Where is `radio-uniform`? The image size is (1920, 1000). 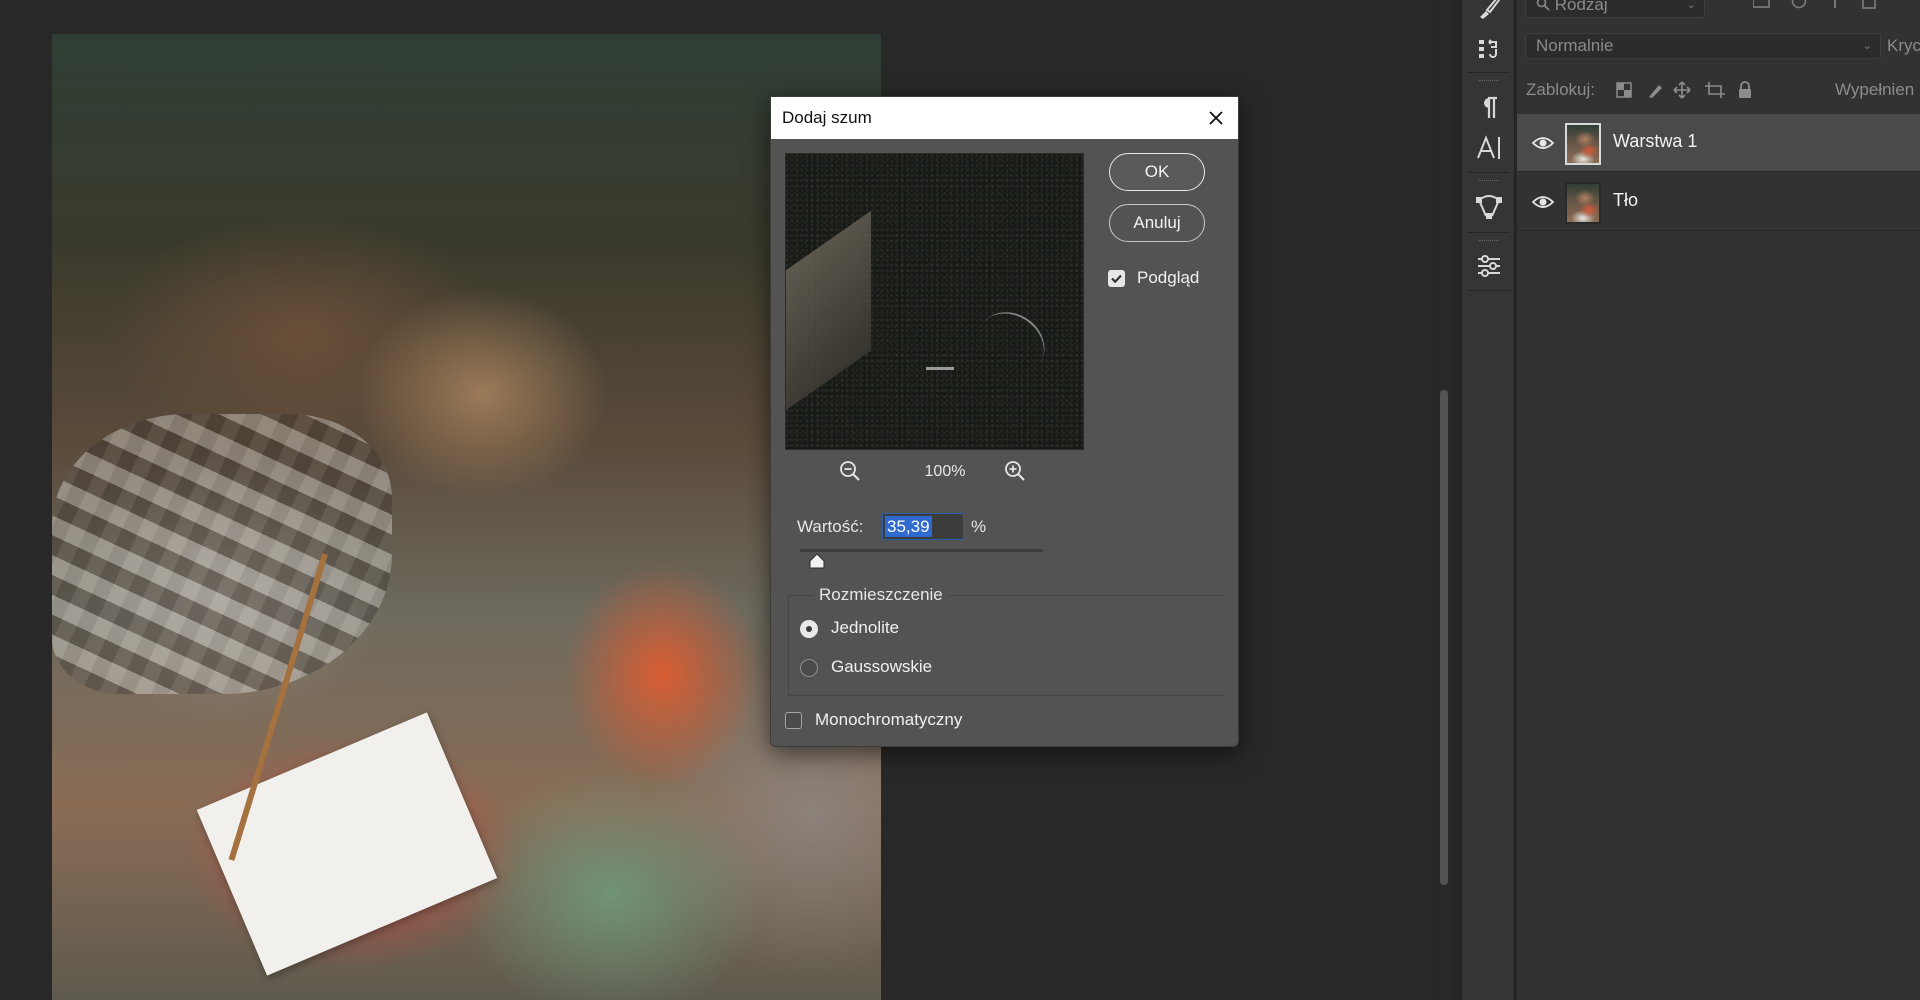
radio-uniform is located at coordinates (809, 629).